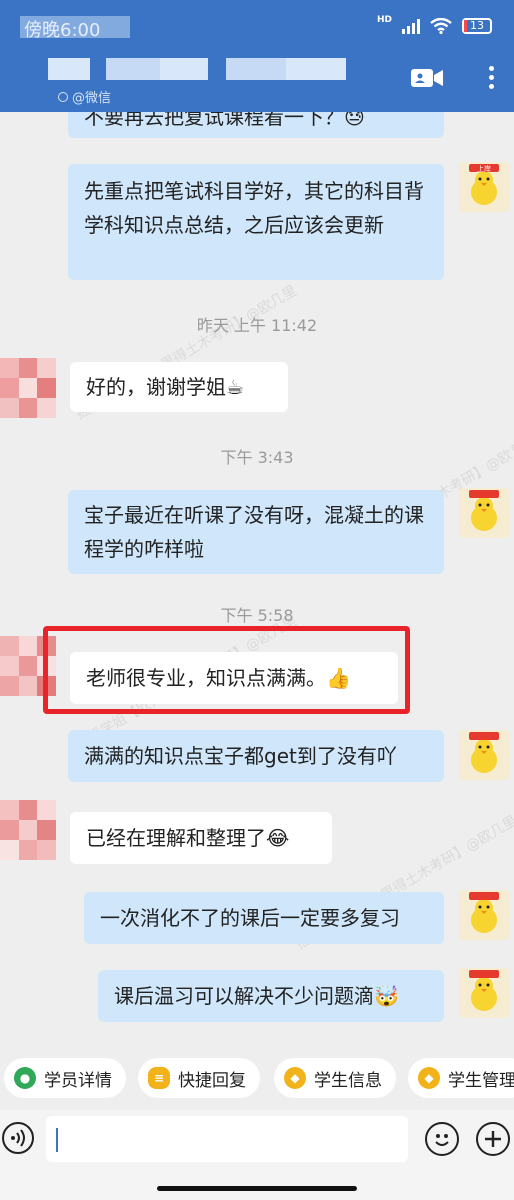 This screenshot has height=1200, width=514. I want to click on home-indicator, so click(257, 1188).